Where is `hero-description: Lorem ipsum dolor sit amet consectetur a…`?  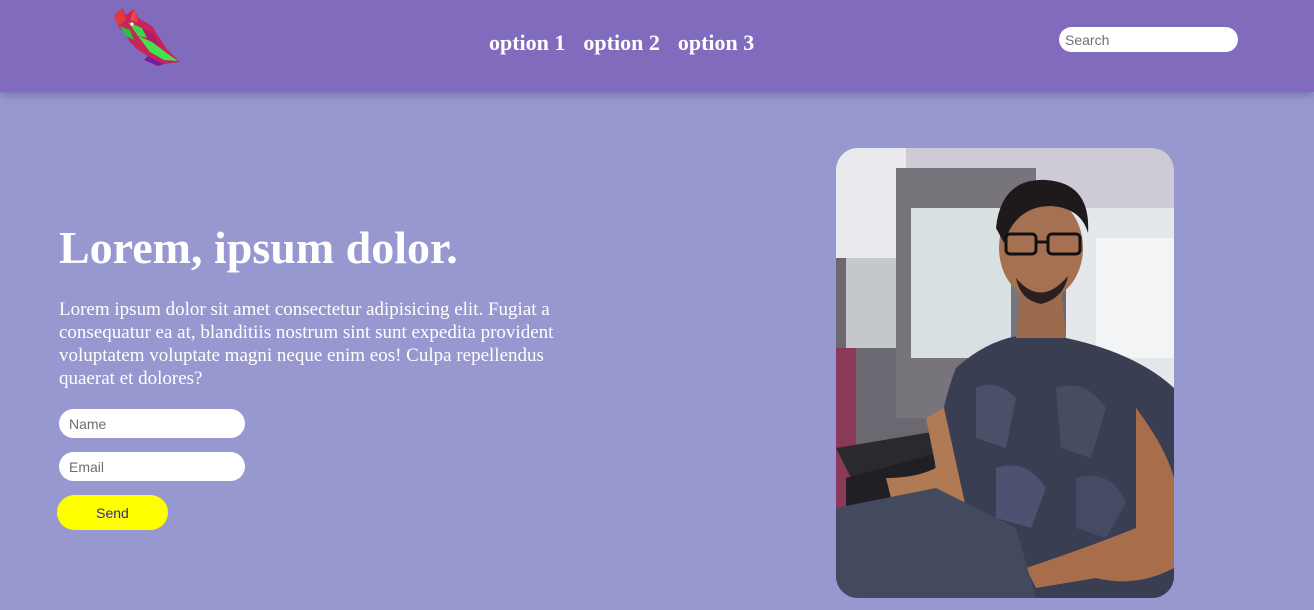 hero-description: Lorem ipsum dolor sit amet consectetur a… is located at coordinates (306, 344).